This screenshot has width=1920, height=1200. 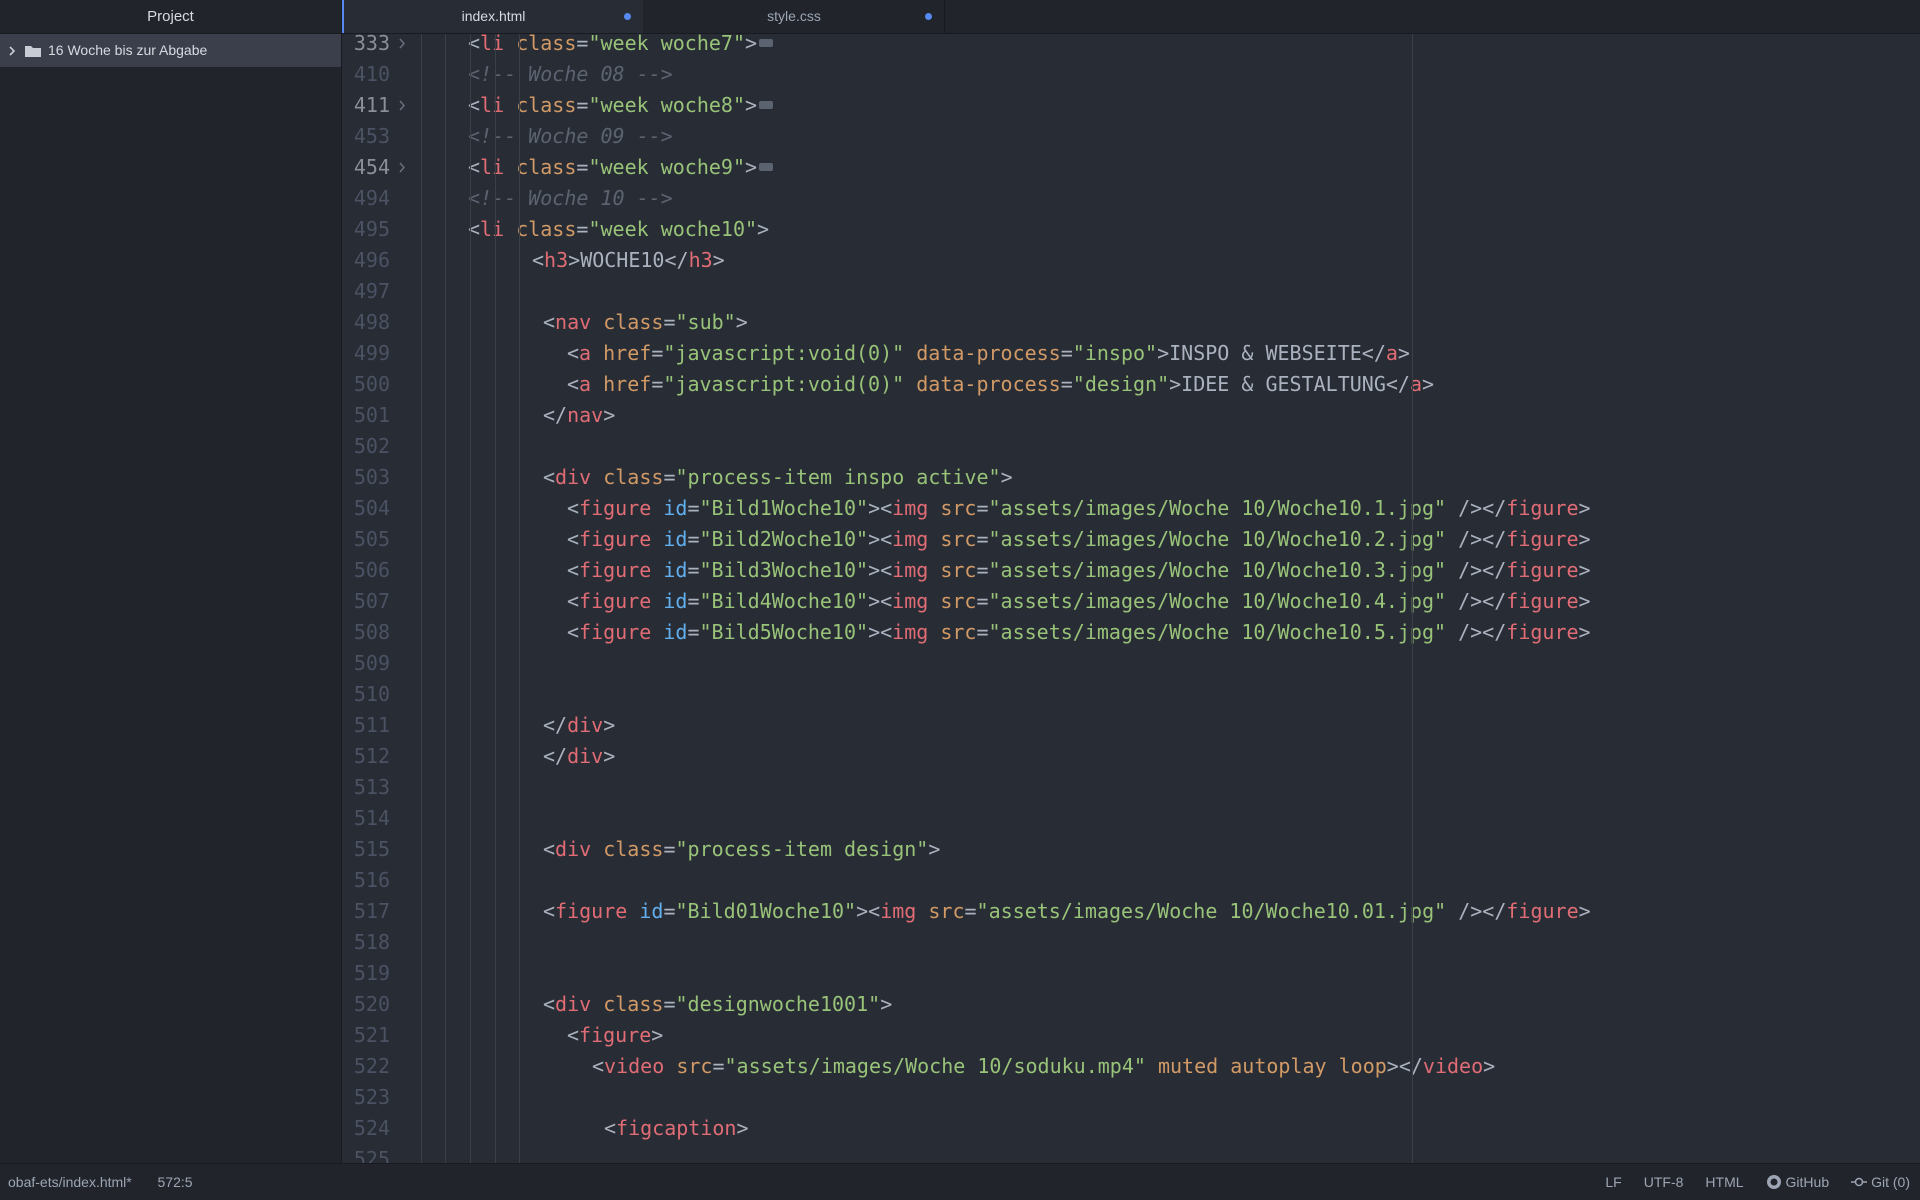 I want to click on code-text: <!-- Woche 10 -->, so click(x=570, y=198).